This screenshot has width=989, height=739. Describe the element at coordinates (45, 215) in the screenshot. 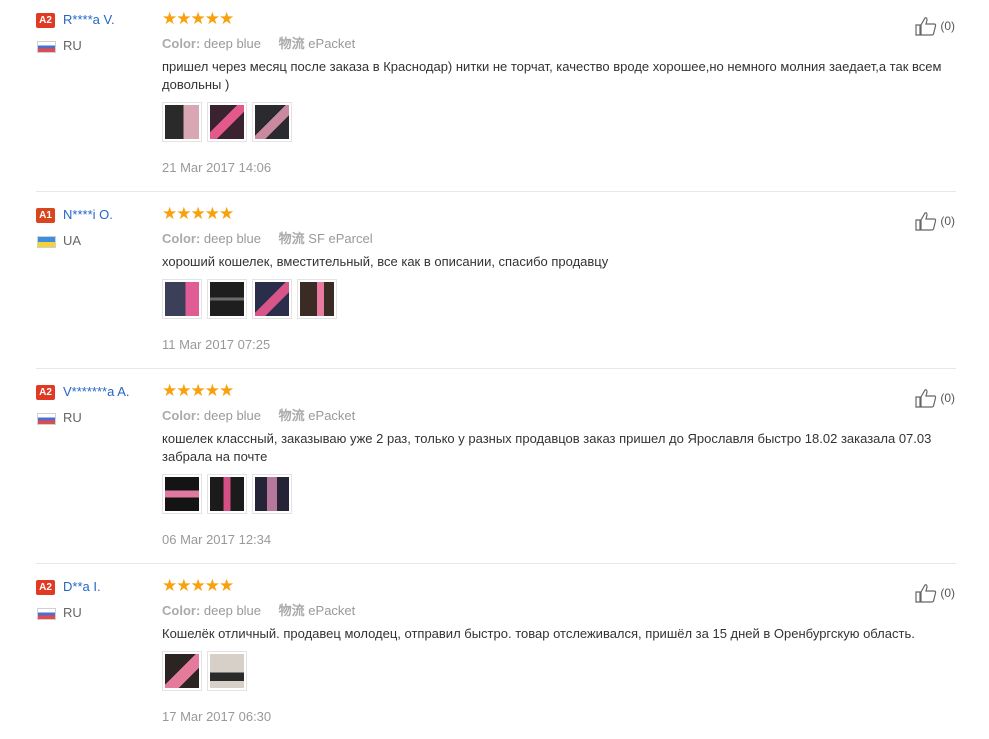

I see `buyer-level-badge: A1` at that location.